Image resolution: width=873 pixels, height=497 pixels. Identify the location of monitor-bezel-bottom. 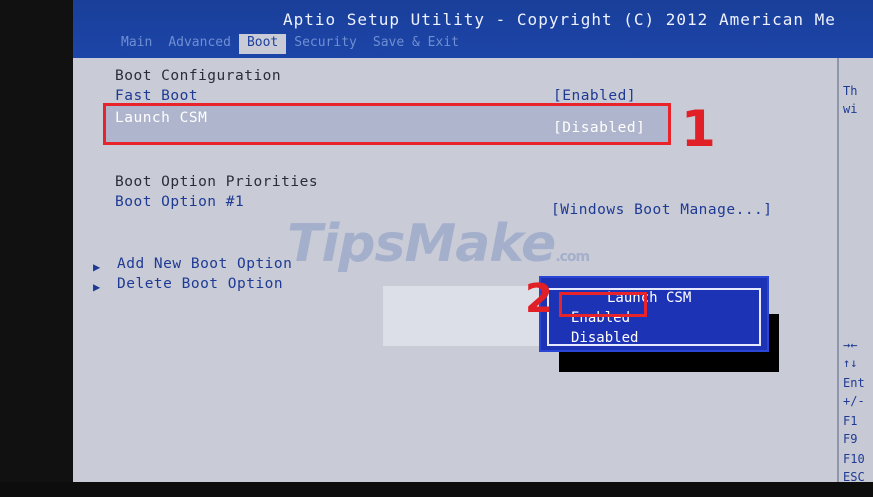
(436, 489).